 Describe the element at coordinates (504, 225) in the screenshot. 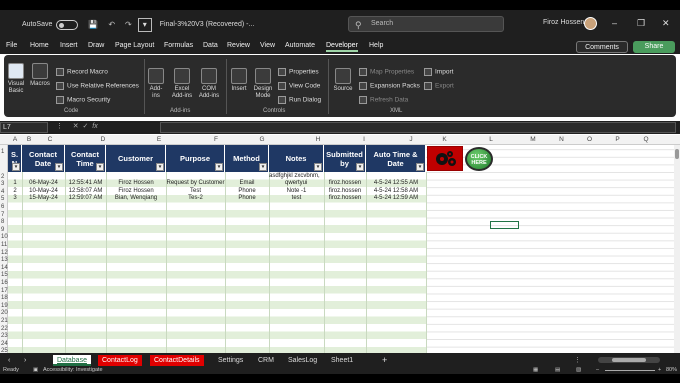

I see `selected-cell` at that location.